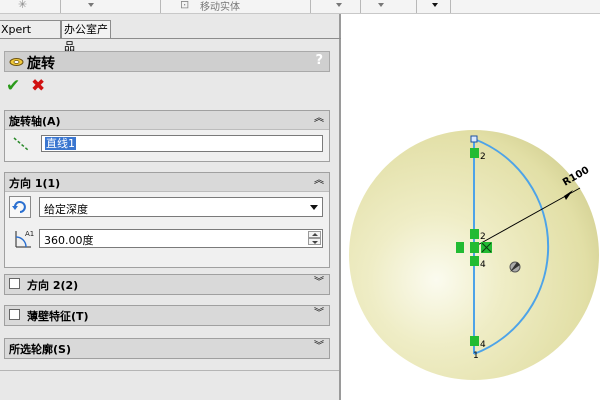  Describe the element at coordinates (66, 209) in the screenshot. I see `end-condition-value: 给定深度` at that location.